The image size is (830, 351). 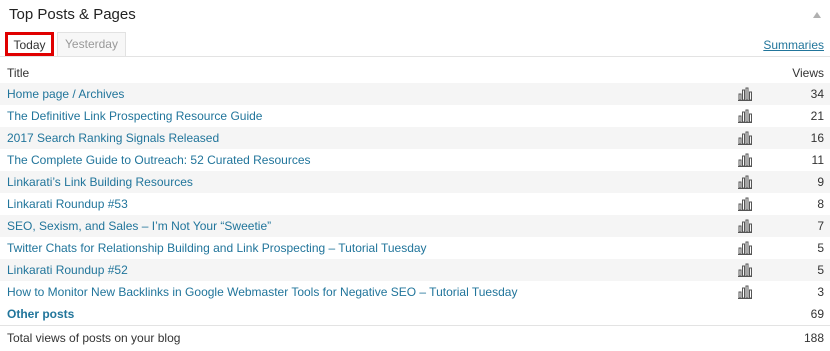 I want to click on other-posts-row: Other posts 69, so click(x=415, y=314).